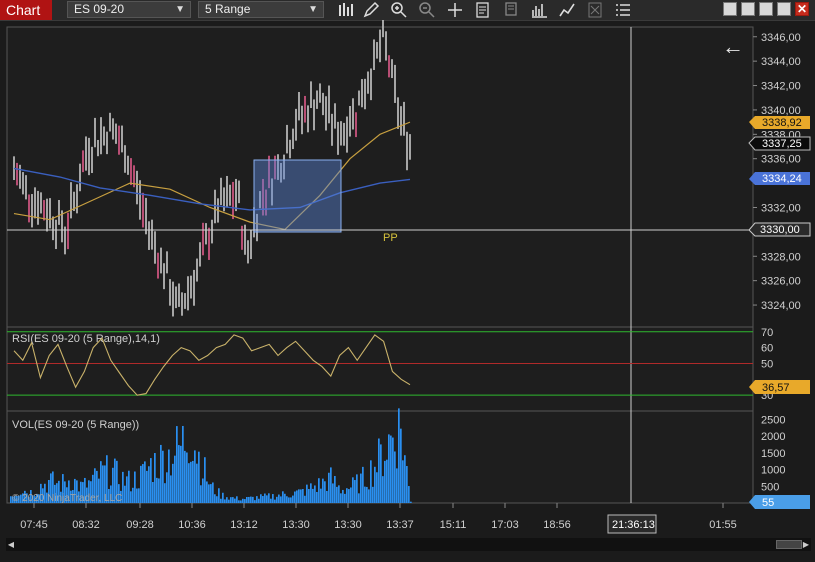 This screenshot has width=815, height=562. What do you see at coordinates (723, 525) in the screenshot?
I see `time-axis-label: 01:55` at bounding box center [723, 525].